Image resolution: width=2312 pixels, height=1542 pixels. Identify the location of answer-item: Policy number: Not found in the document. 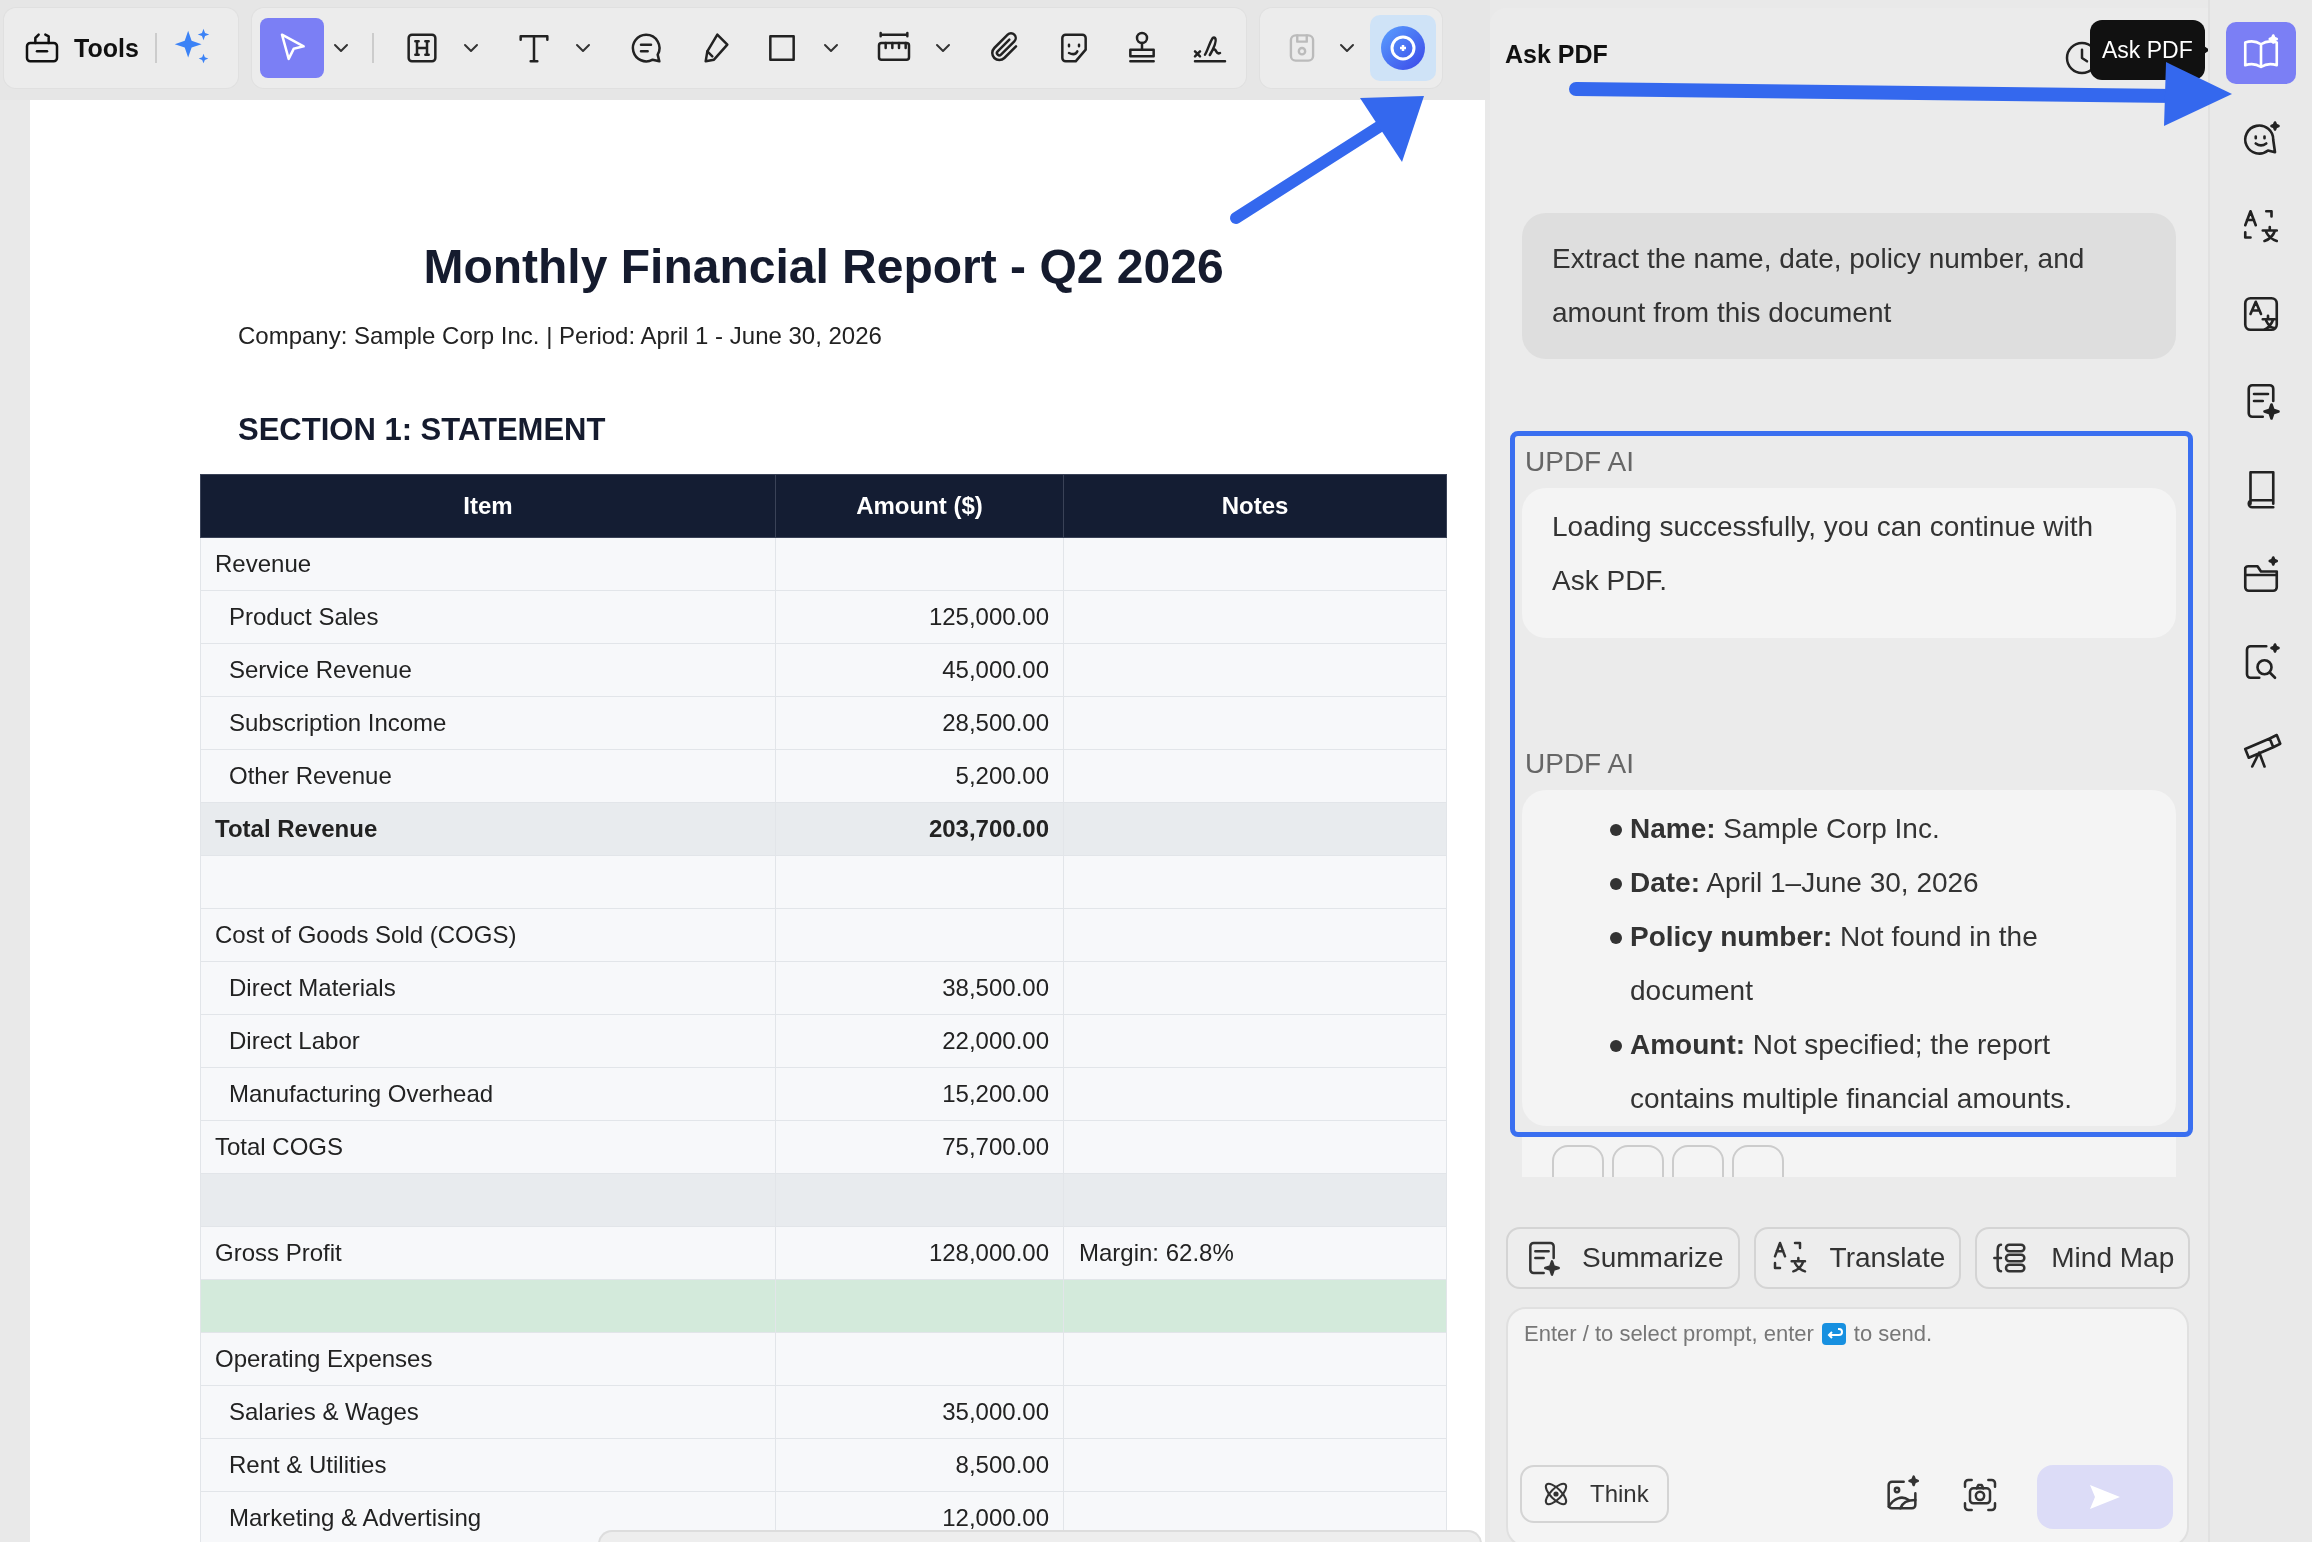
(1834, 963).